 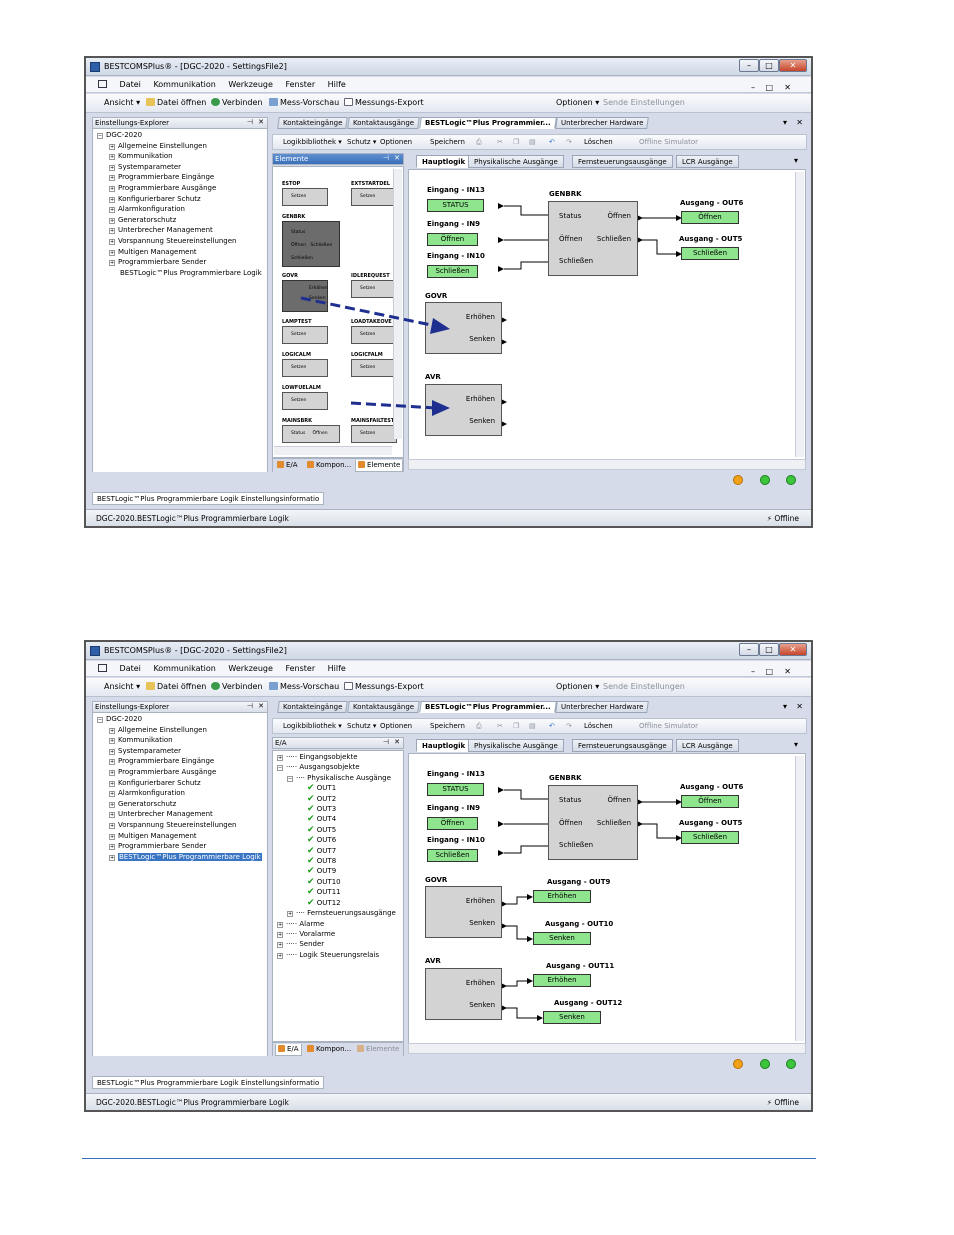 What do you see at coordinates (552, 142) in the screenshot?
I see `undo-icon: ↶` at bounding box center [552, 142].